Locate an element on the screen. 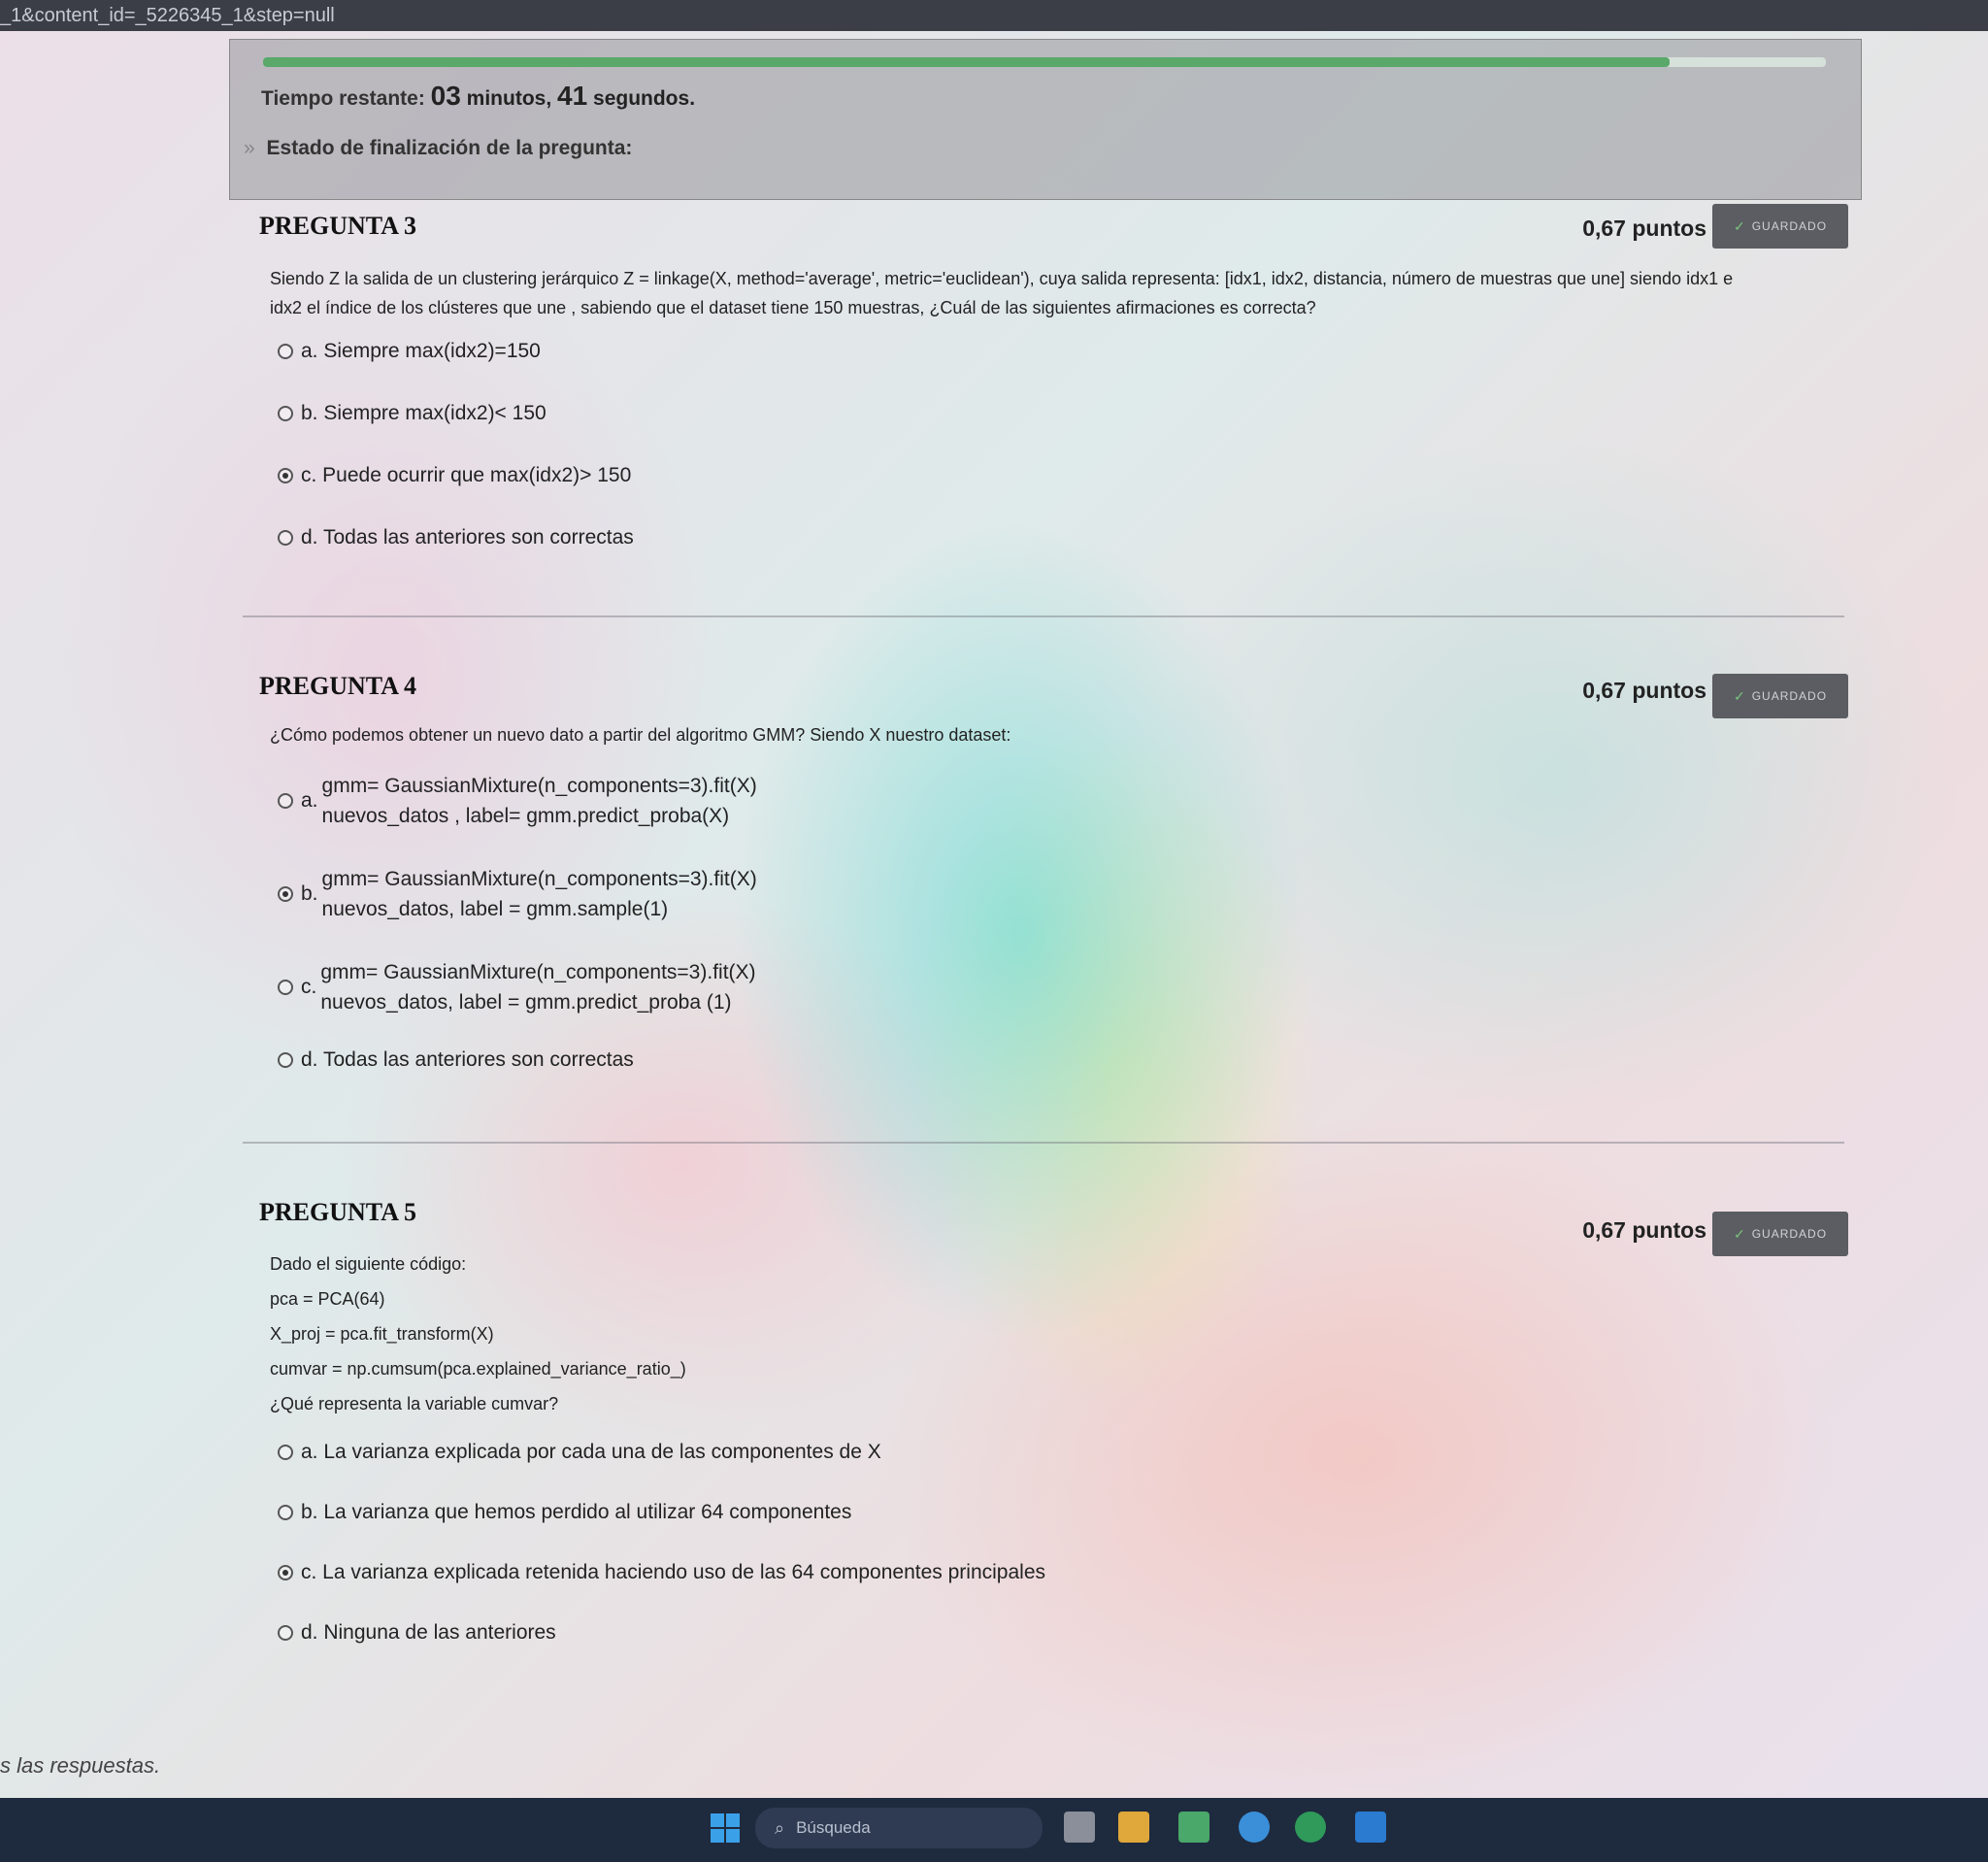 The height and width of the screenshot is (1862, 1988). option-d: d. Ninguna de las anteriores is located at coordinates (417, 1633).